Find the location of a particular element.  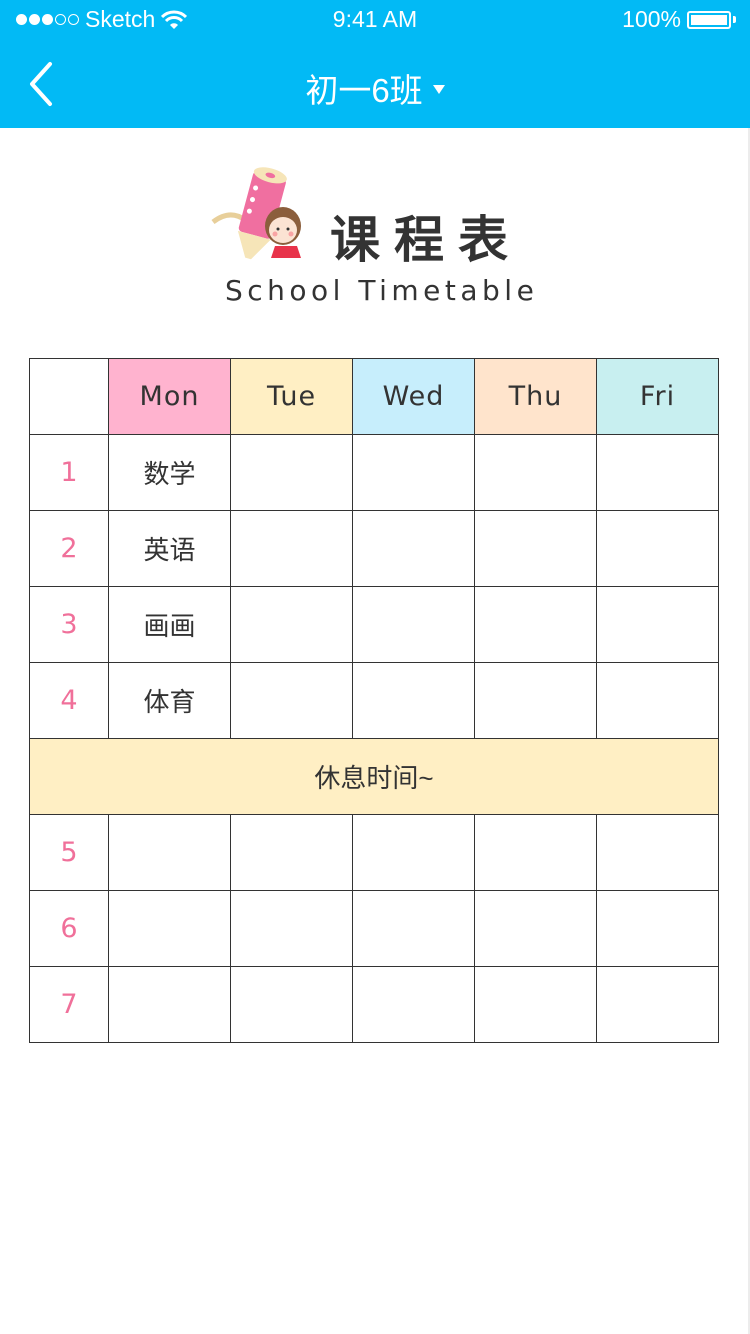

logo-subtitle: School Timetable is located at coordinates (382, 290).